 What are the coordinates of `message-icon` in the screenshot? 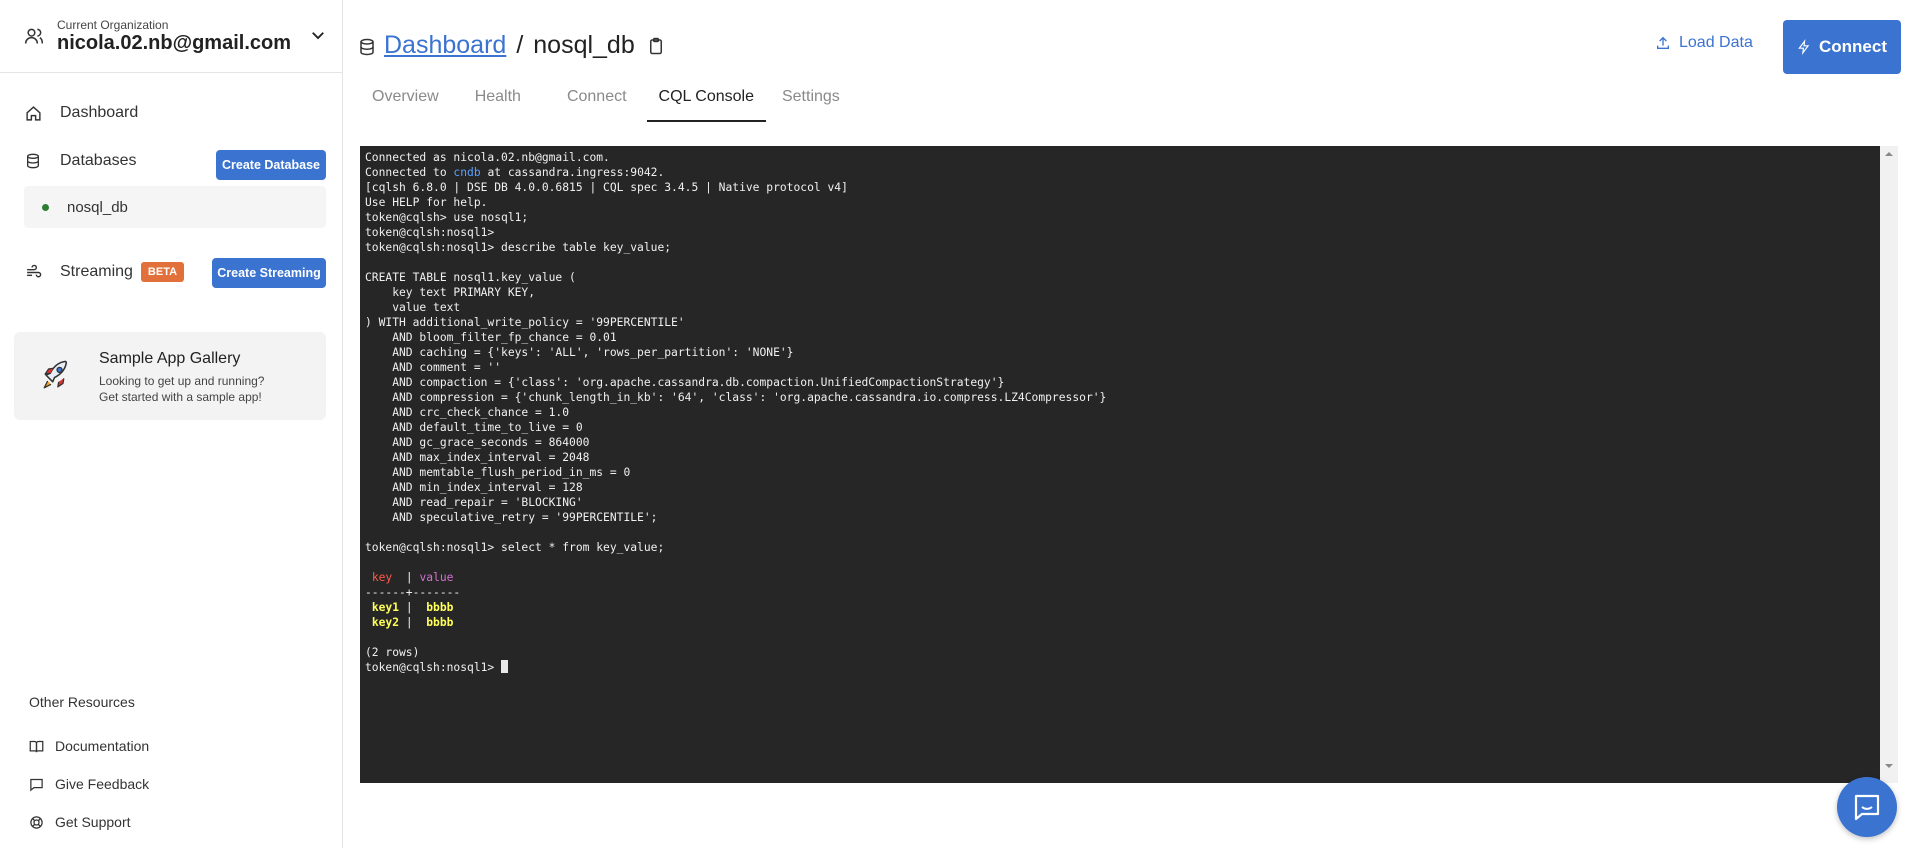 It's located at (37, 784).